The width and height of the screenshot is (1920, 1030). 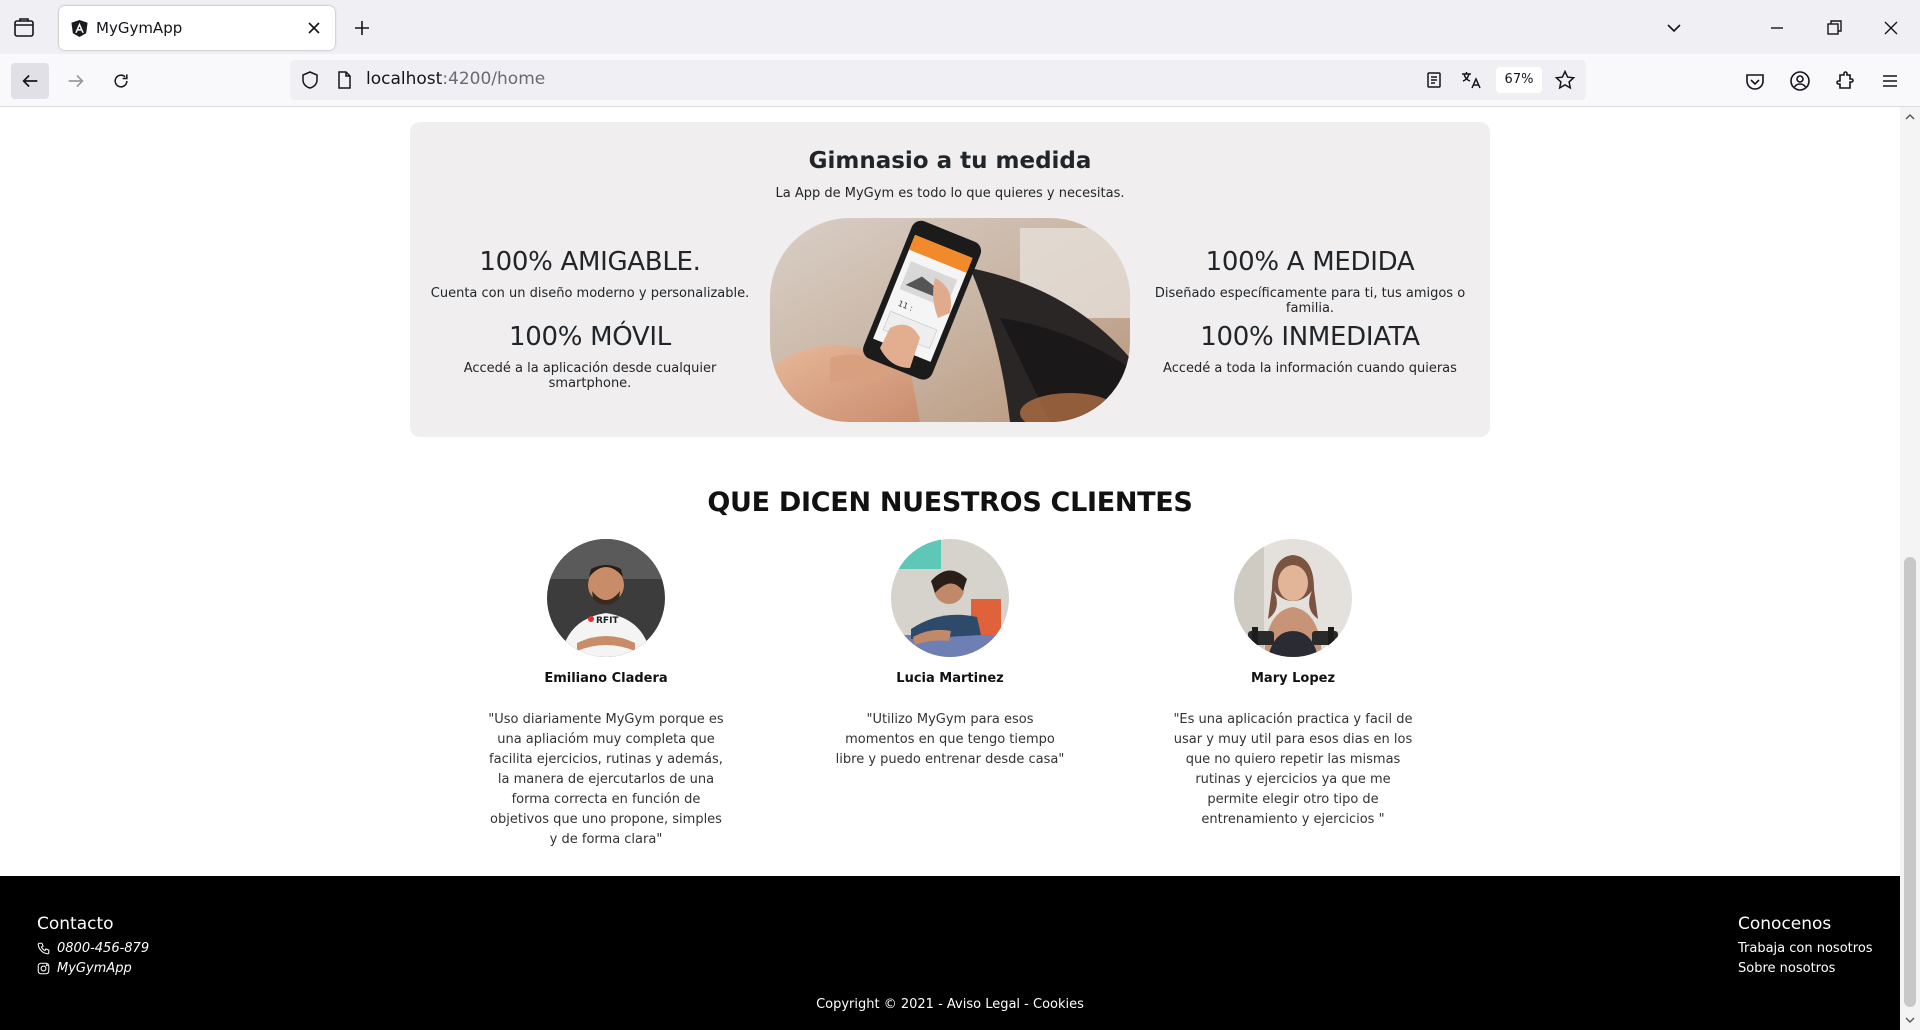 What do you see at coordinates (197, 28) in the screenshot?
I see `tab-mygymapp: MyGymApp` at bounding box center [197, 28].